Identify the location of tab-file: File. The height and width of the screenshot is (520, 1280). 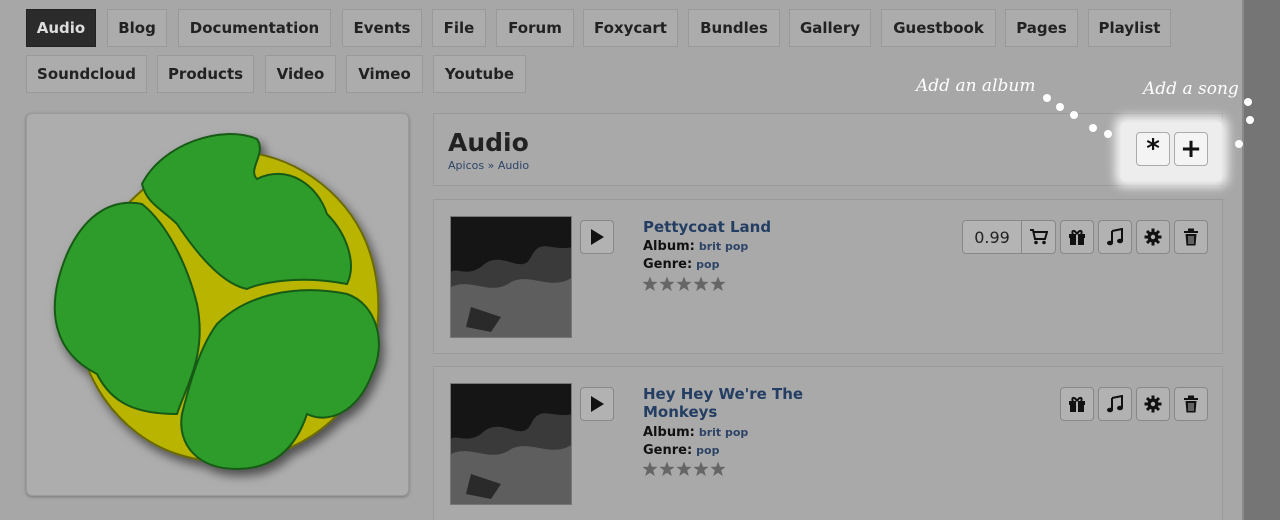
(459, 28).